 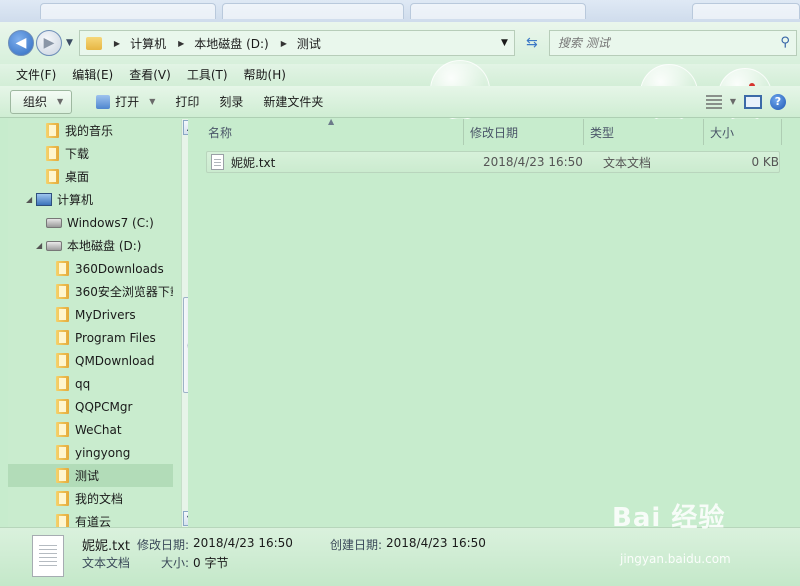 What do you see at coordinates (293, 102) in the screenshot?
I see `new-folder-button: 新建文件夹` at bounding box center [293, 102].